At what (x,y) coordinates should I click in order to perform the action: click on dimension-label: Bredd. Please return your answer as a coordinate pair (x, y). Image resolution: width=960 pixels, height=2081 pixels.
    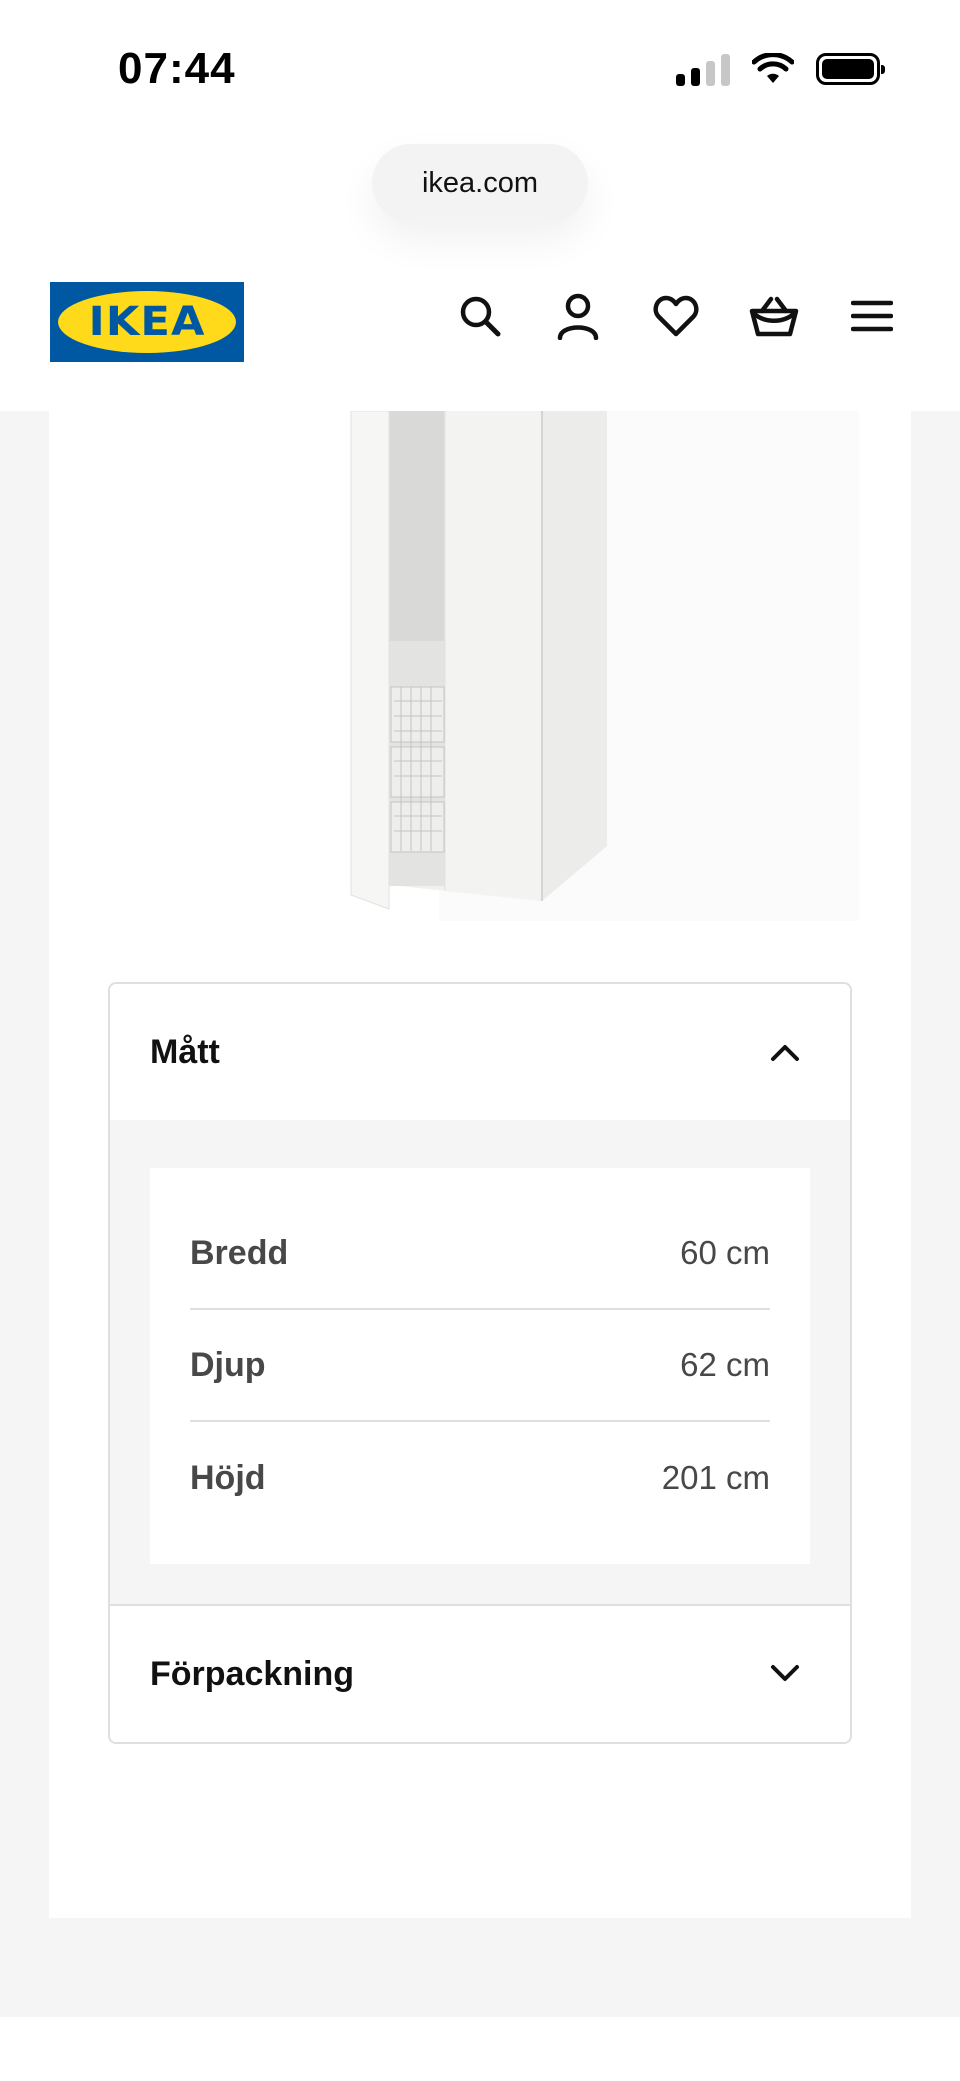
    Looking at the image, I should click on (239, 1252).